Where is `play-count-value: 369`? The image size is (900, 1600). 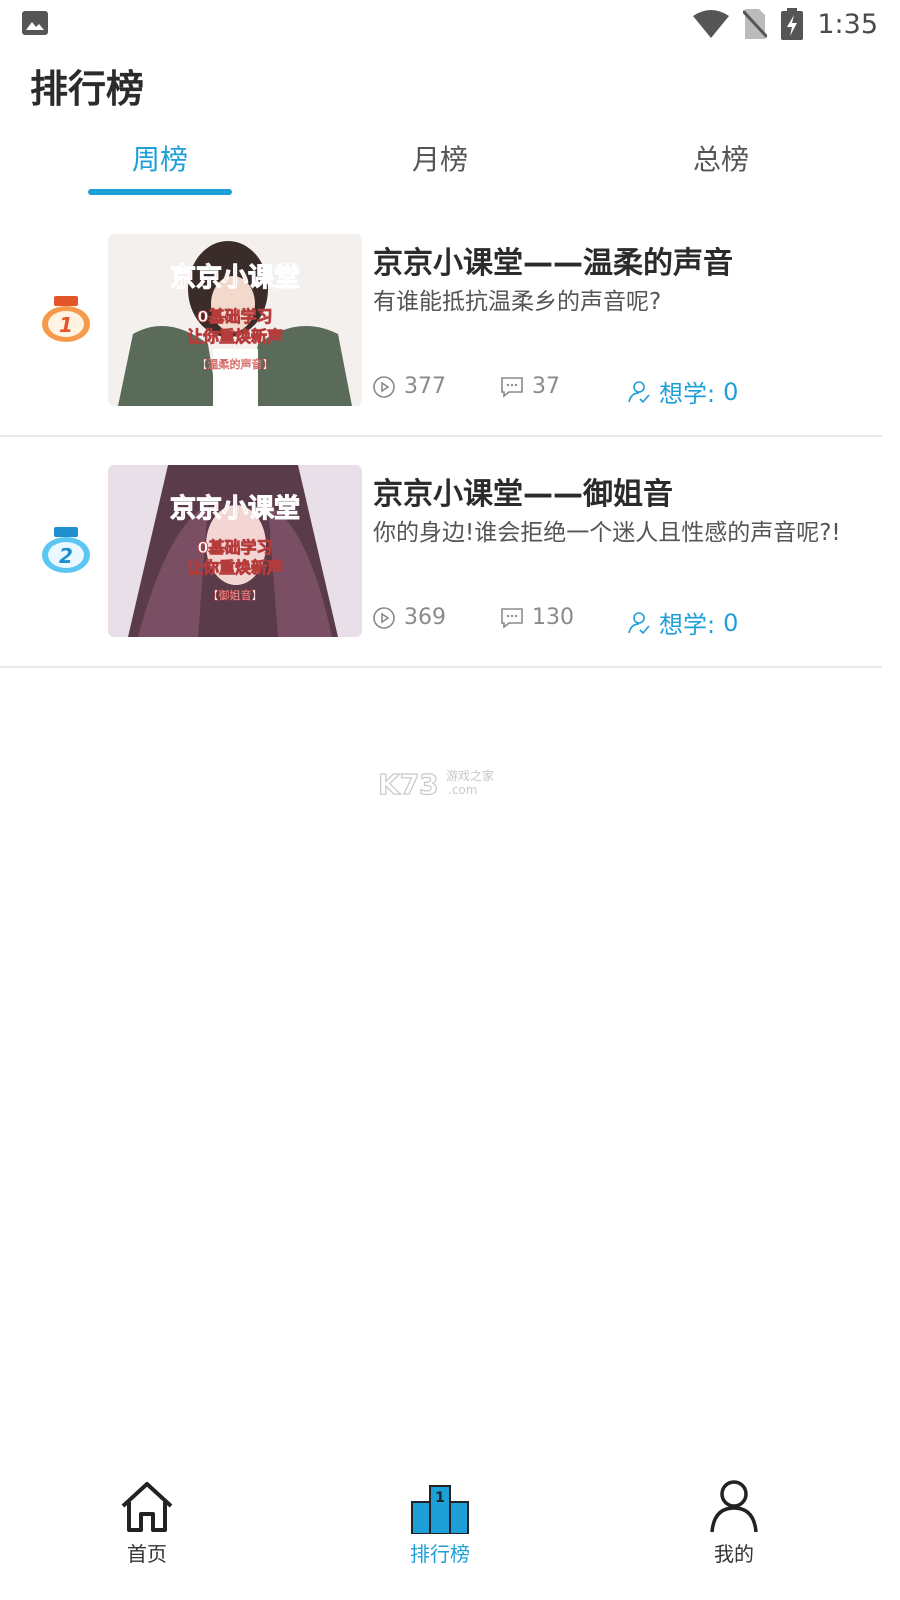 play-count-value: 369 is located at coordinates (425, 617).